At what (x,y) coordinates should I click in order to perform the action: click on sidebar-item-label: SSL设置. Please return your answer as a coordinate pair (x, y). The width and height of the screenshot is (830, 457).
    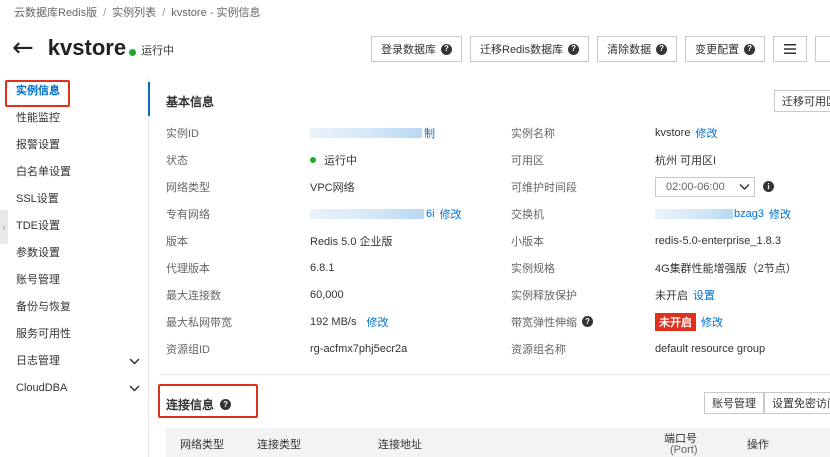
    Looking at the image, I should click on (37, 199).